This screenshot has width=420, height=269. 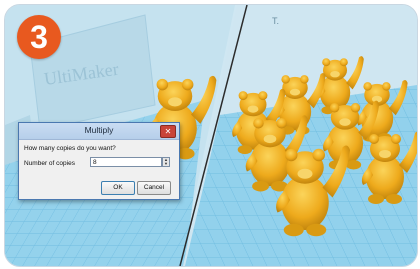 What do you see at coordinates (118, 188) in the screenshot?
I see `ok-button: OK` at bounding box center [118, 188].